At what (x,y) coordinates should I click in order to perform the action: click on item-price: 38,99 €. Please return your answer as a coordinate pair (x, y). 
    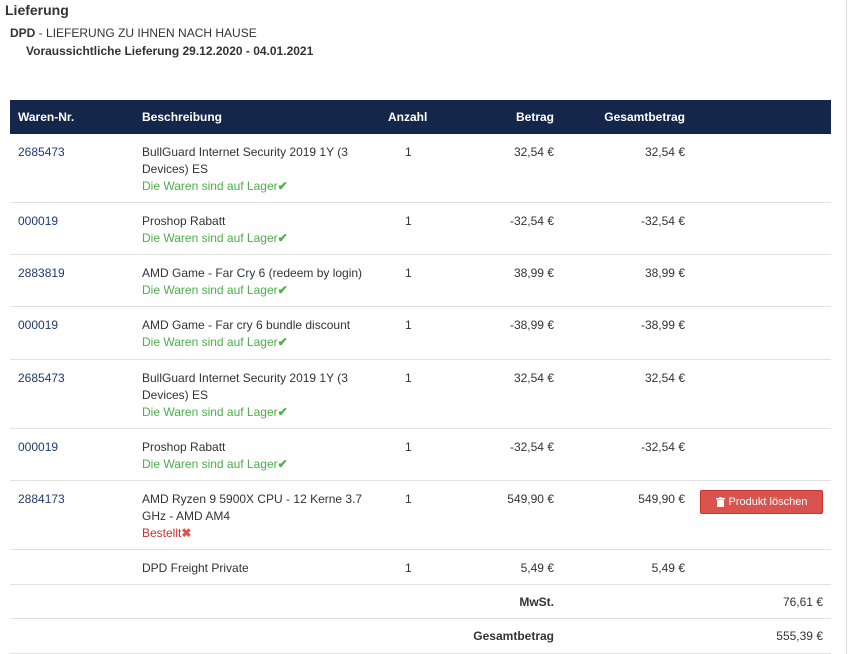
    Looking at the image, I should click on (533, 273).